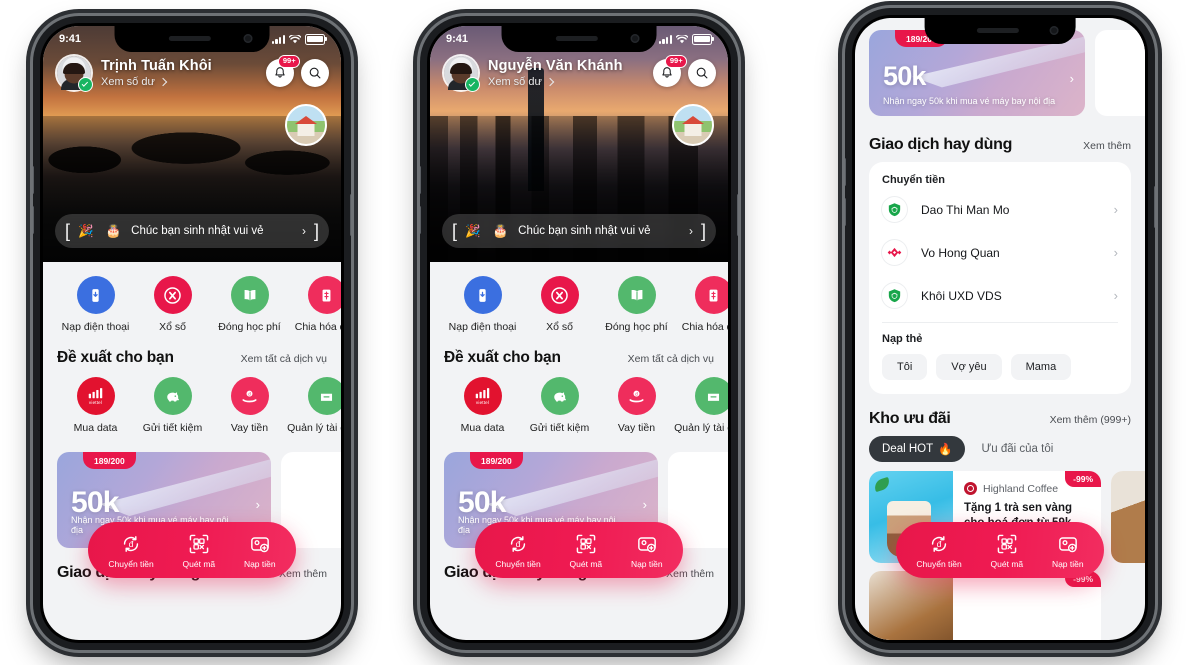 The width and height of the screenshot is (1195, 665). Describe the element at coordinates (115, 357) in the screenshot. I see `section-title: Đề xuất cho bạn` at that location.